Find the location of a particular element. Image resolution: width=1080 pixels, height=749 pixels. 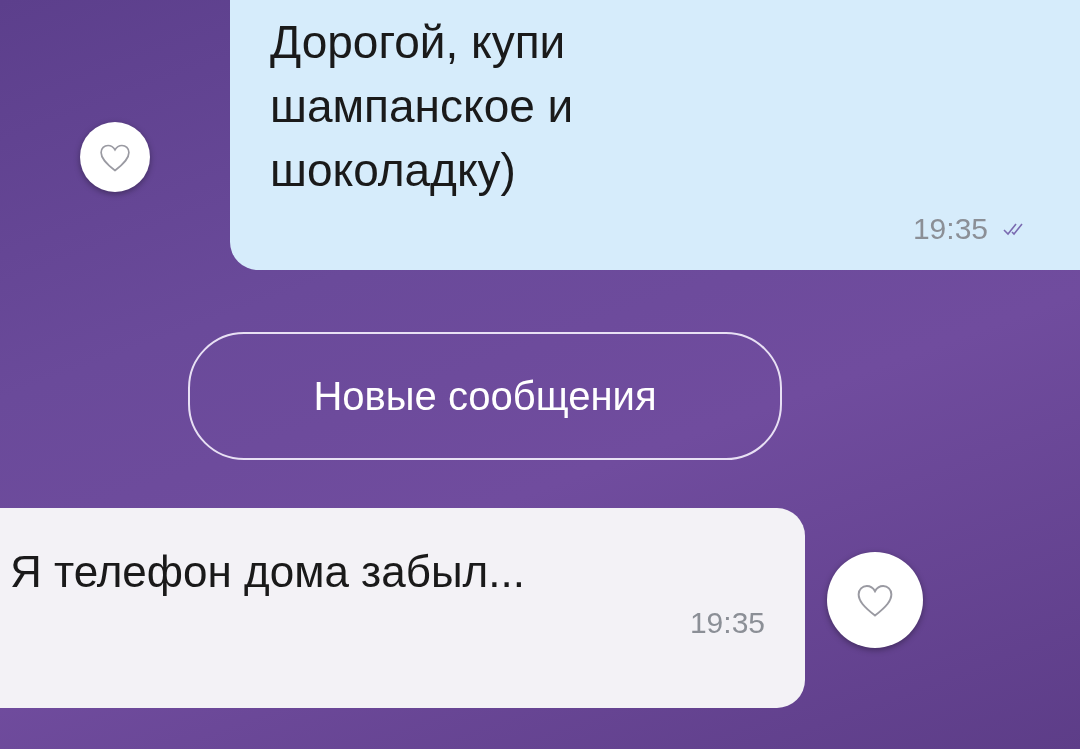

heart-icon is located at coordinates (875, 600).